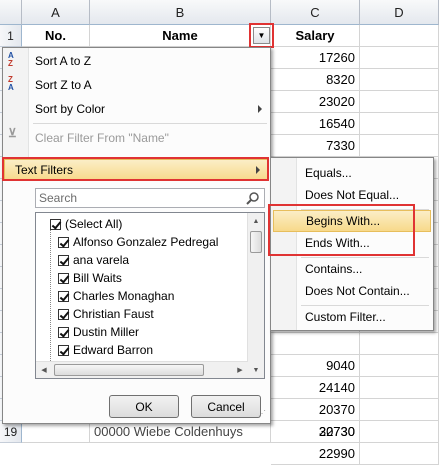  I want to click on horizontal-scrollbar: ◀ ▶, so click(142, 369).